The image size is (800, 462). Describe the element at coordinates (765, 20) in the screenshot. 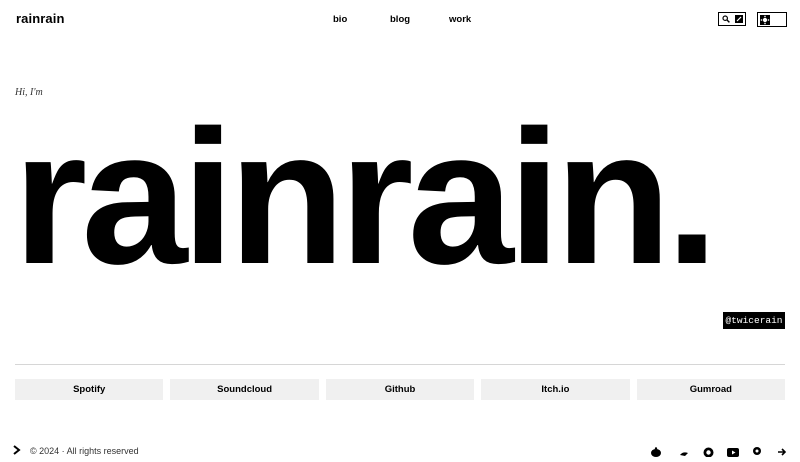

I see `theme-icon` at that location.